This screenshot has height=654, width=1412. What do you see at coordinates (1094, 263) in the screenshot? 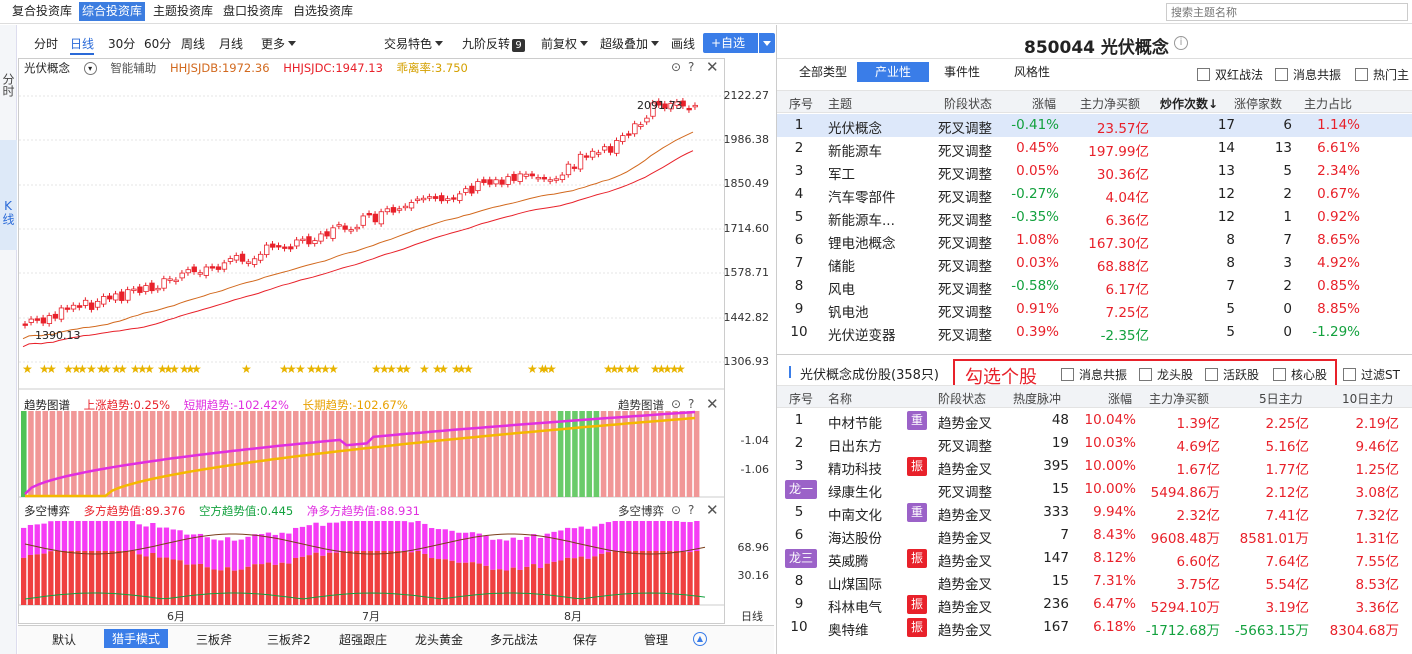
I see `table-row: 7 储能 死叉调整 0.03% 68.88亿 8 3 4.92%` at bounding box center [1094, 263].